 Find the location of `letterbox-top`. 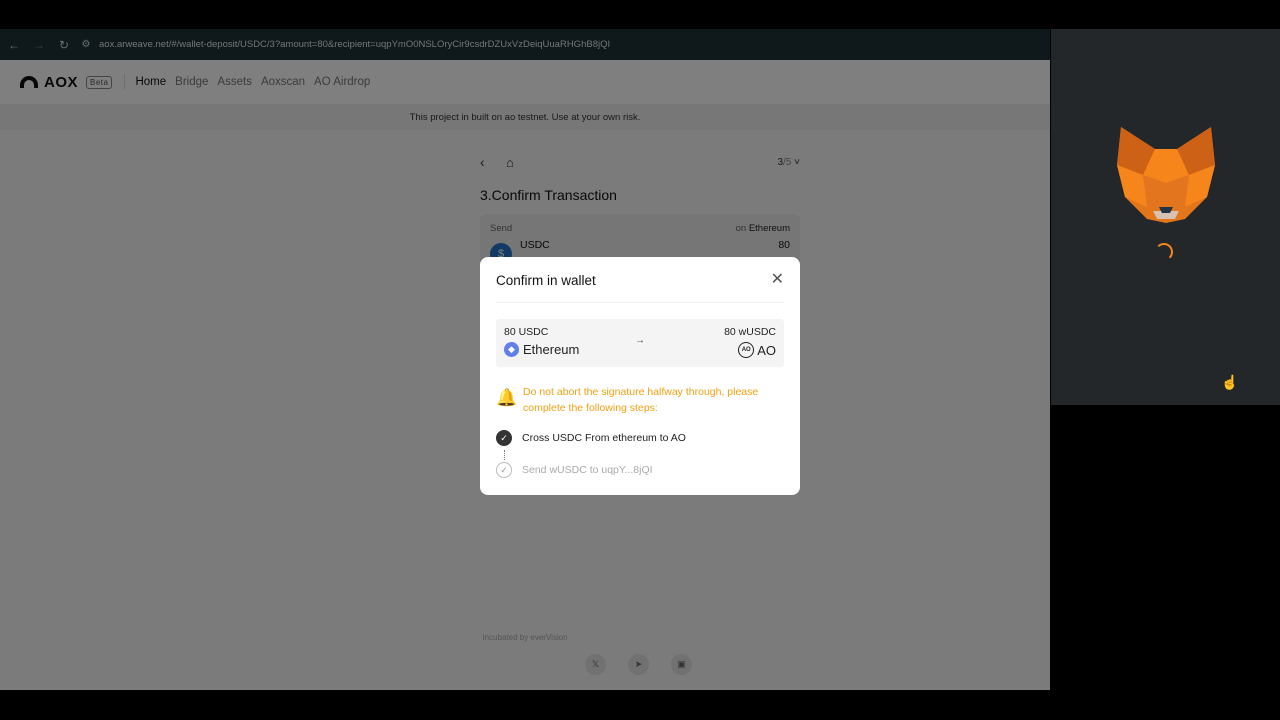

letterbox-top is located at coordinates (640, 14).